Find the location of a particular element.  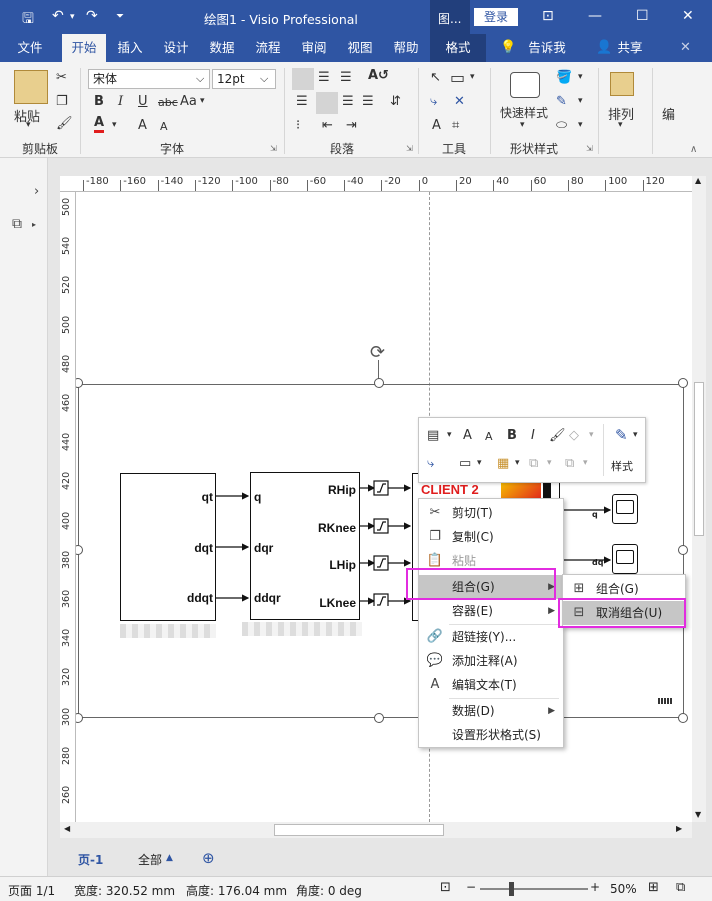

ribbon-display-options-icon: ⊡ is located at coordinates (548, 16).